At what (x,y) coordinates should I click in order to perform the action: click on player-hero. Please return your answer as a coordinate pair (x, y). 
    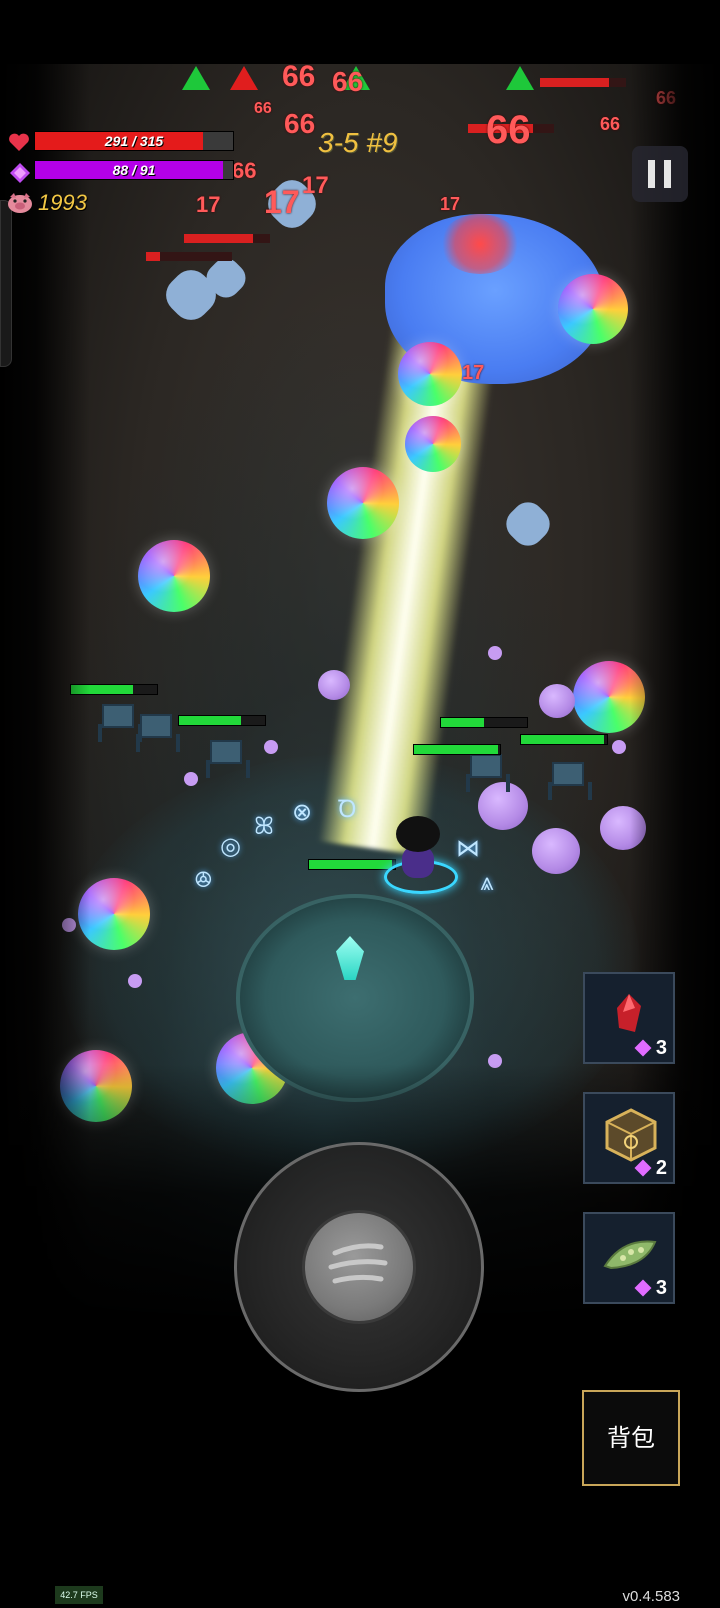
    Looking at the image, I should click on (421, 855).